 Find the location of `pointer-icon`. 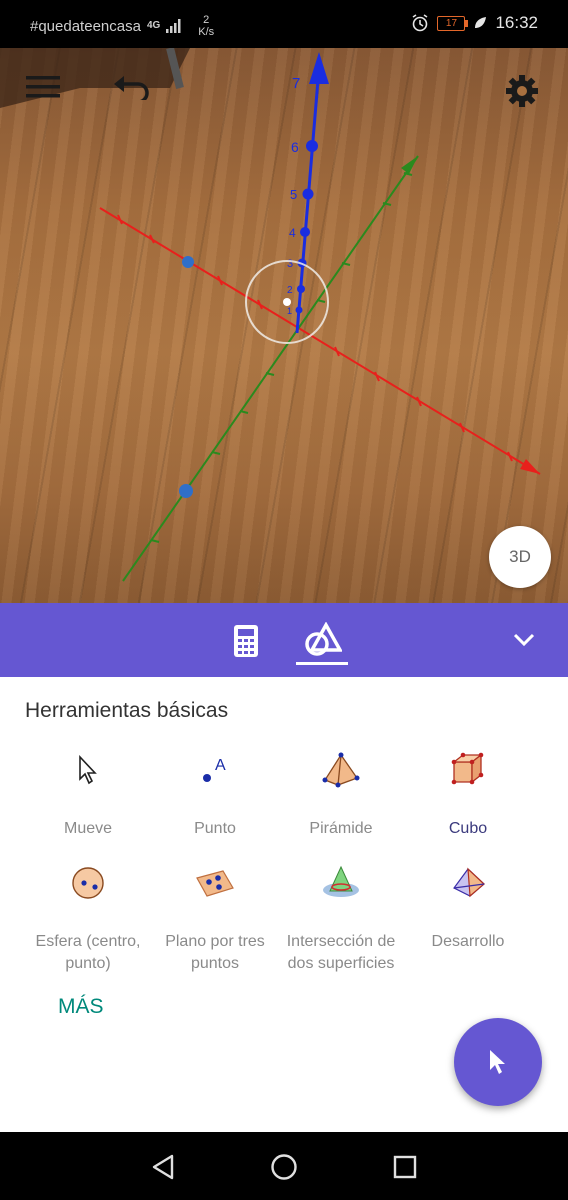

pointer-icon is located at coordinates (497, 1062).